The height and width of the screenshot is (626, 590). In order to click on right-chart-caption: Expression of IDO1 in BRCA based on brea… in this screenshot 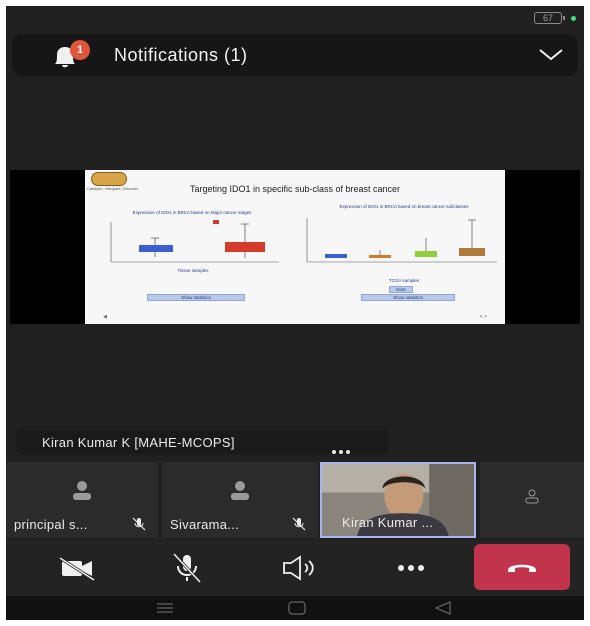, I will do `click(404, 206)`.